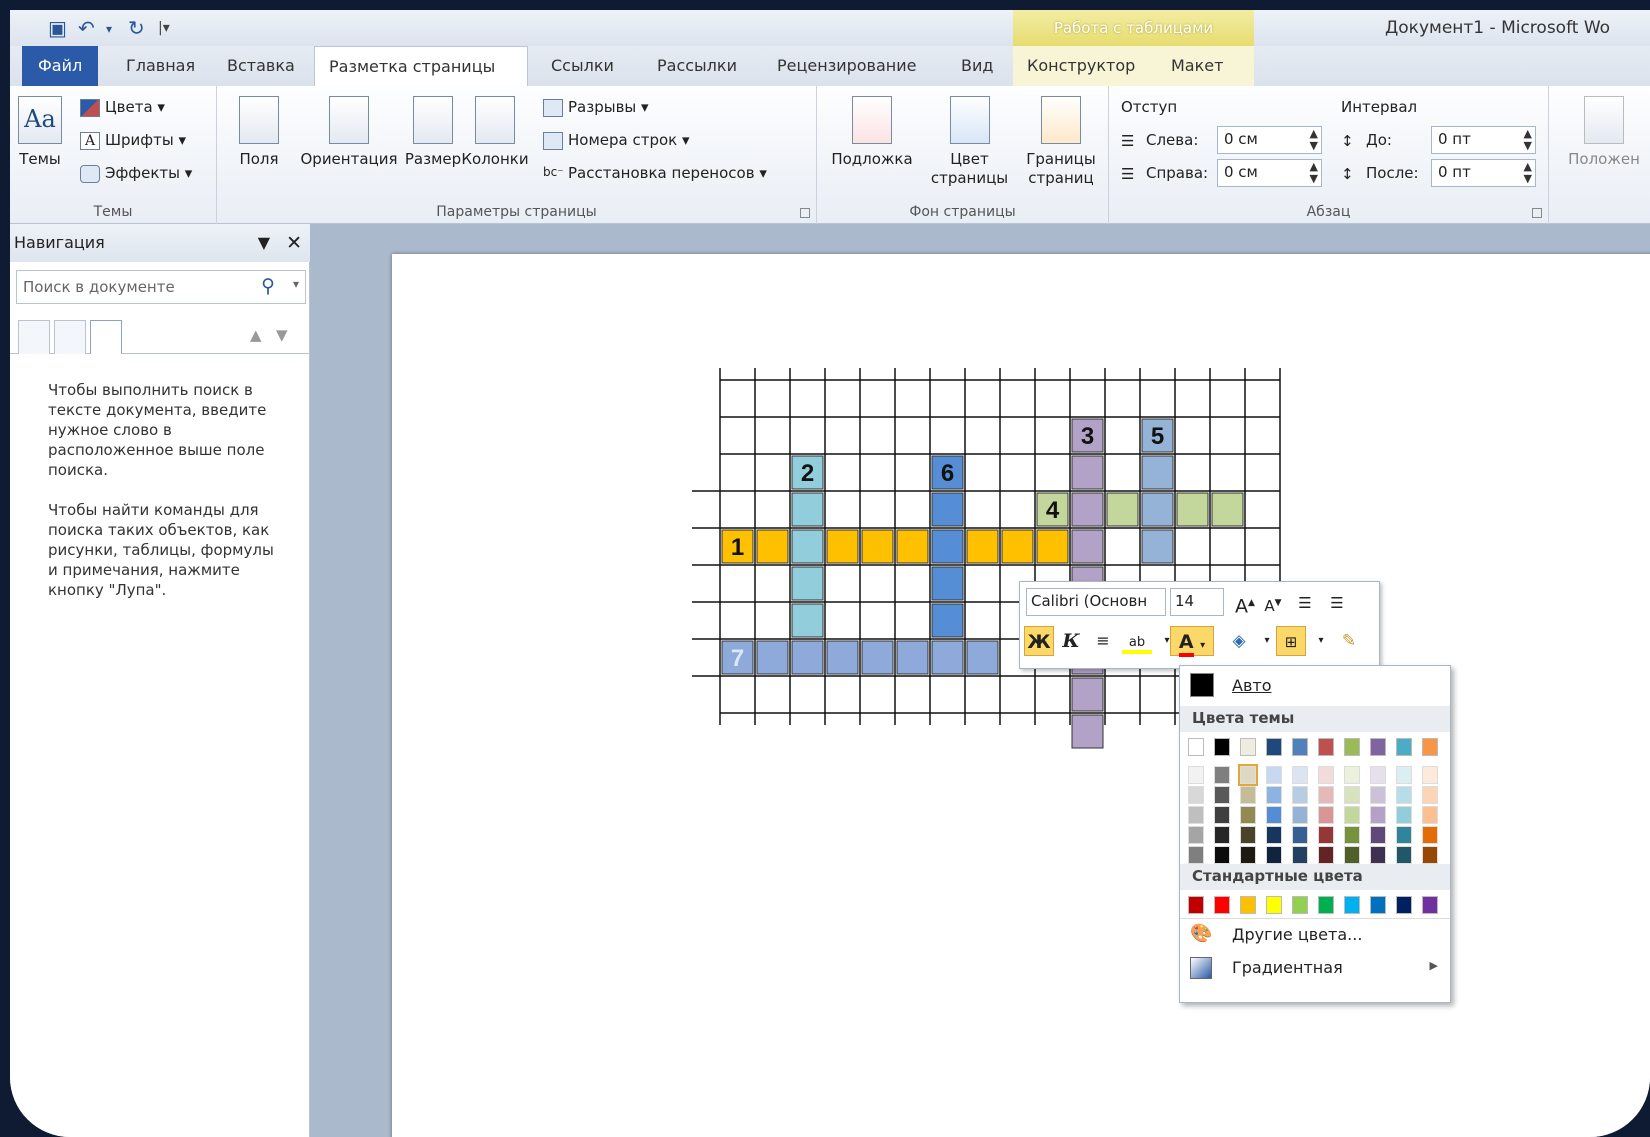 The height and width of the screenshot is (1137, 1650). I want to click on shading-icon: ◈, so click(1239, 641).